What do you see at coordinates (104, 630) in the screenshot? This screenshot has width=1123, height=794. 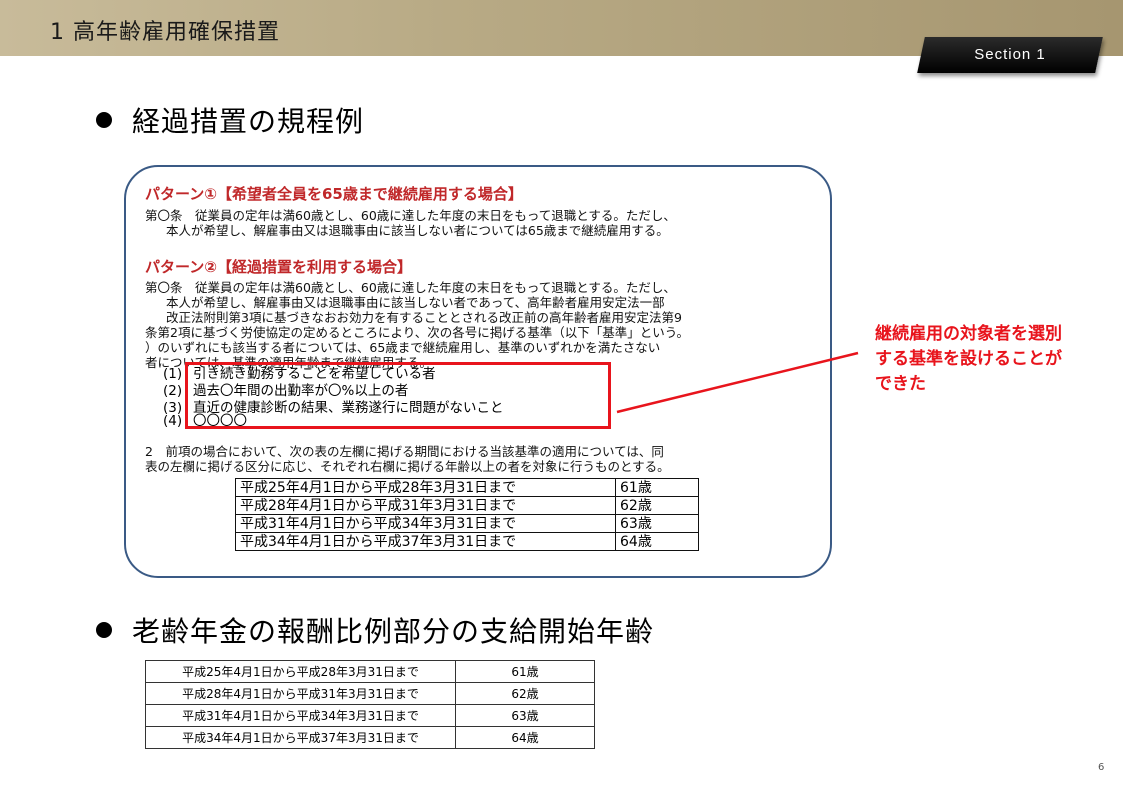 I see `bullet-dot-icon` at bounding box center [104, 630].